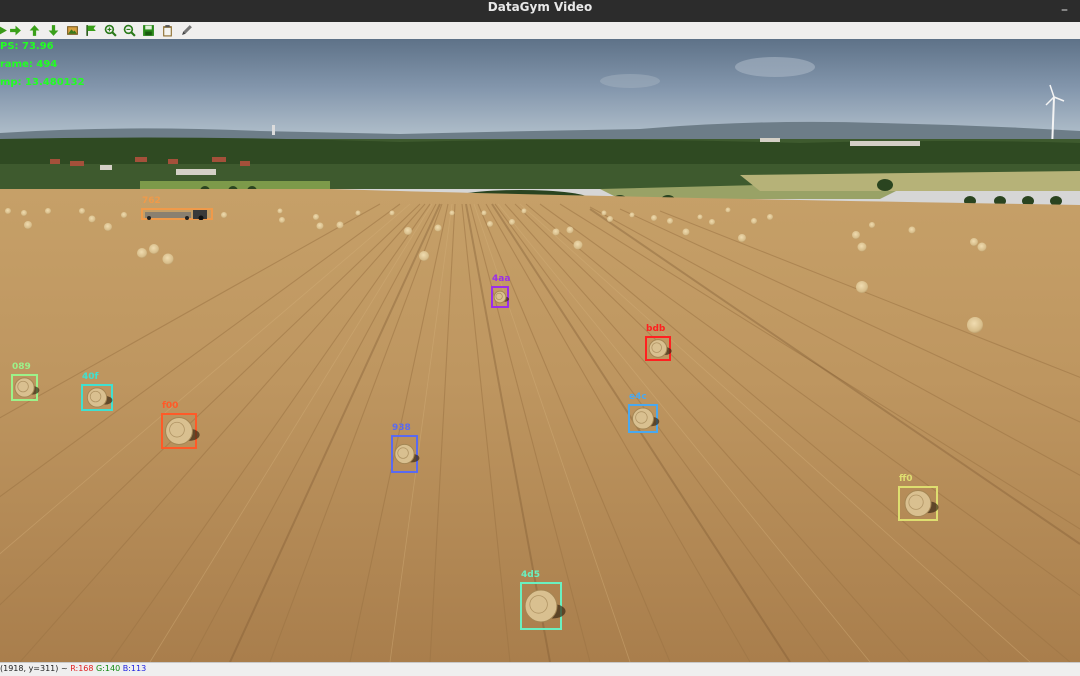  I want to click on detection-label: 4aa, so click(501, 279).